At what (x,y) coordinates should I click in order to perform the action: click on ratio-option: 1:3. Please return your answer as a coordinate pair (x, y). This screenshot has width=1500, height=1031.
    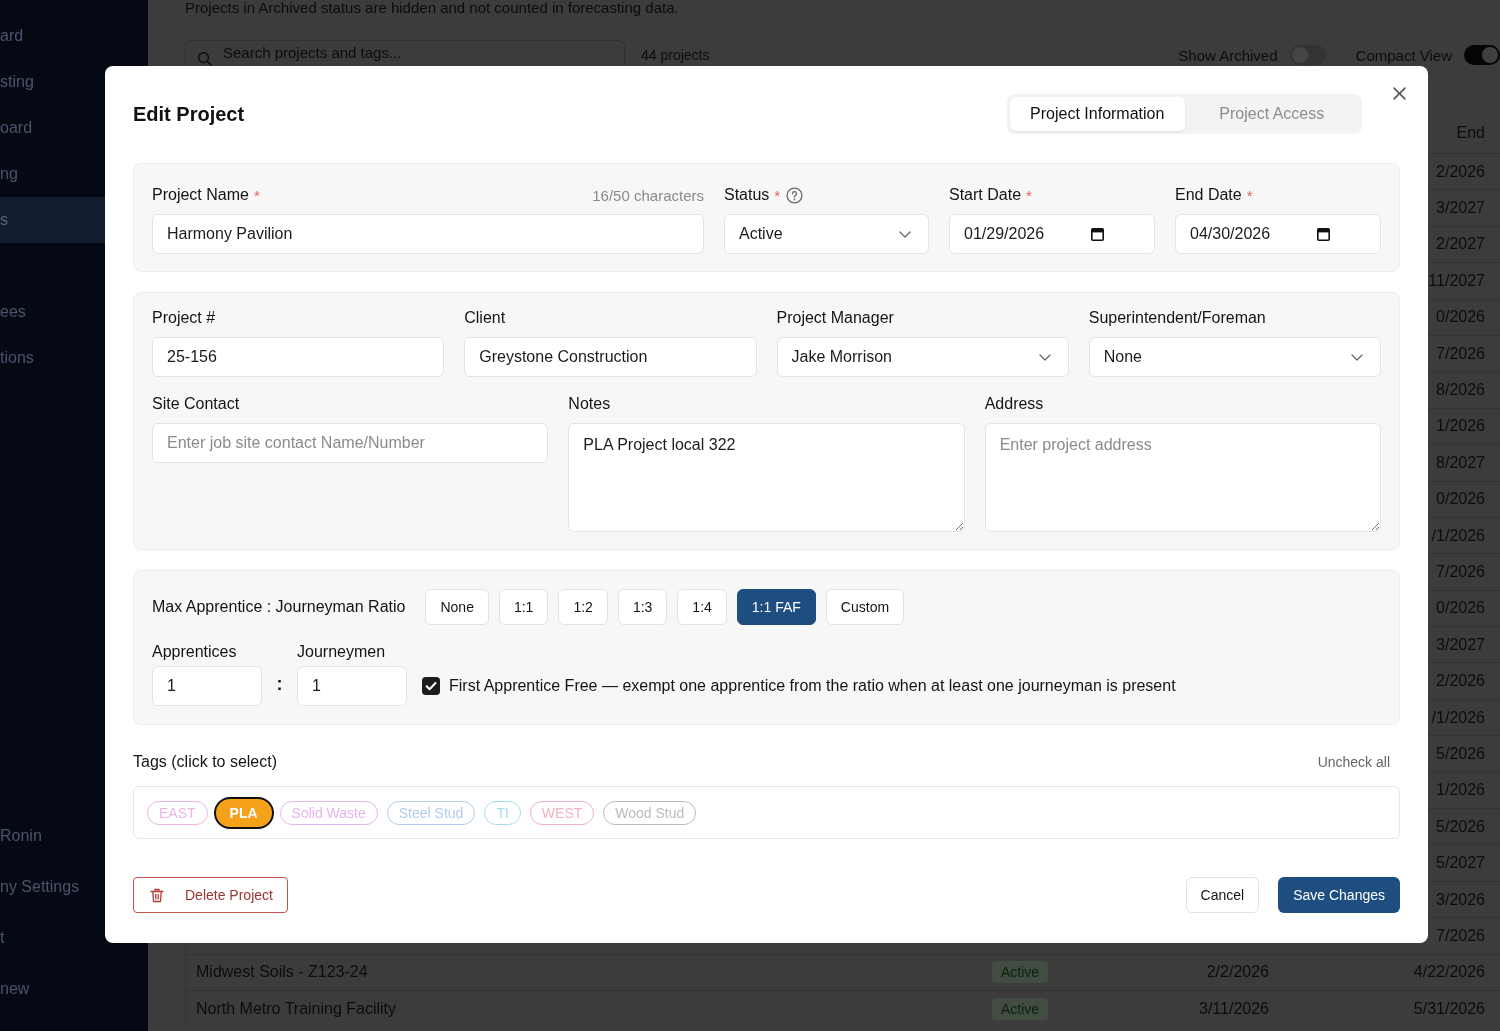
    Looking at the image, I should click on (642, 607).